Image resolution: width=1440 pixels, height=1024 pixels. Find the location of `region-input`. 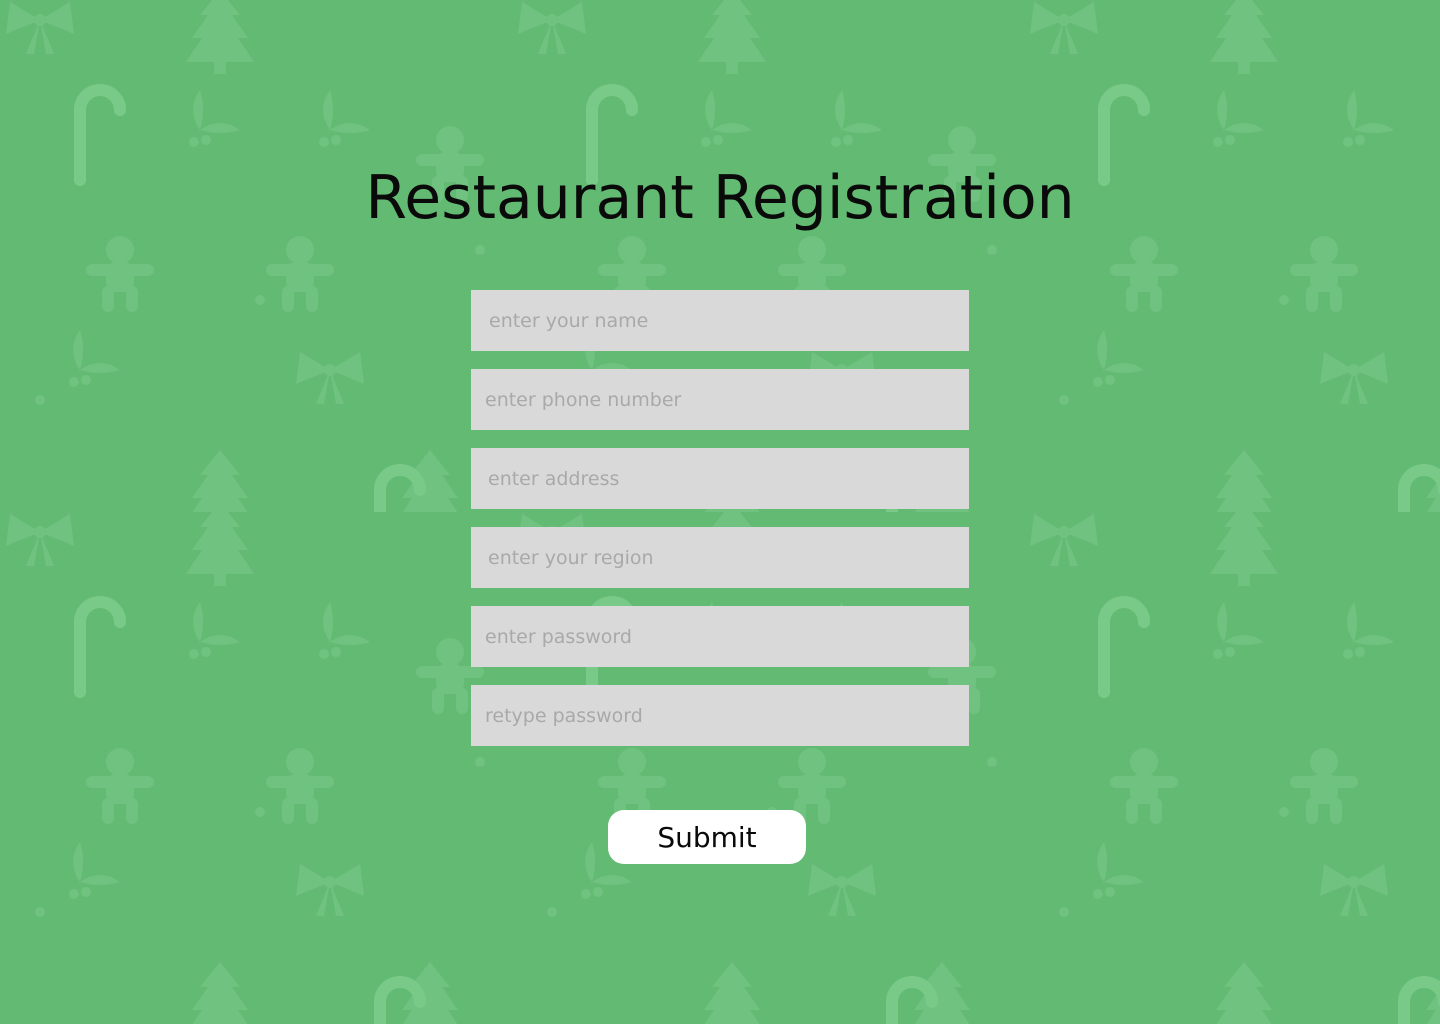

region-input is located at coordinates (720, 557).